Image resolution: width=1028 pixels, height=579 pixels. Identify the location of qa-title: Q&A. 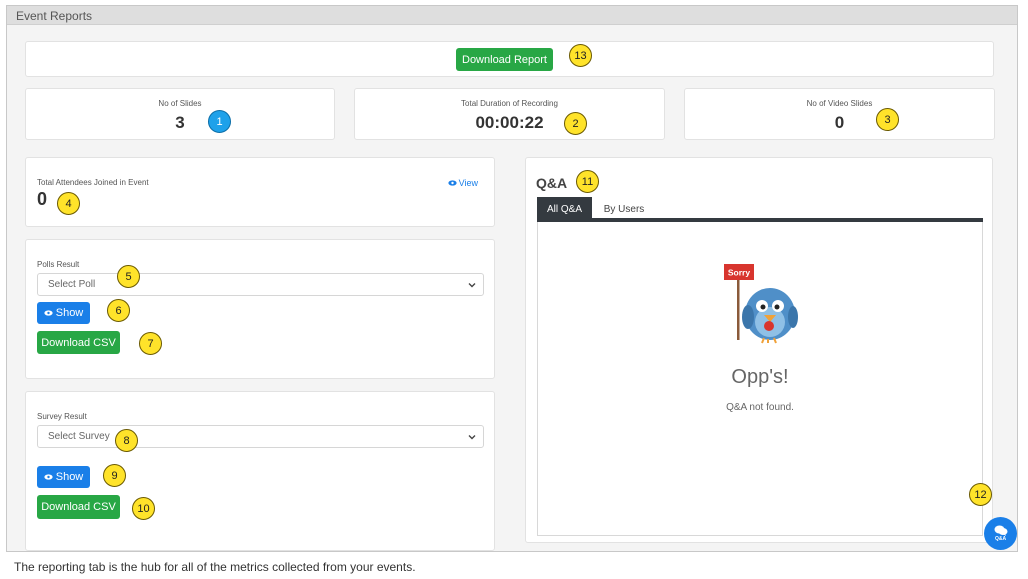
(552, 183).